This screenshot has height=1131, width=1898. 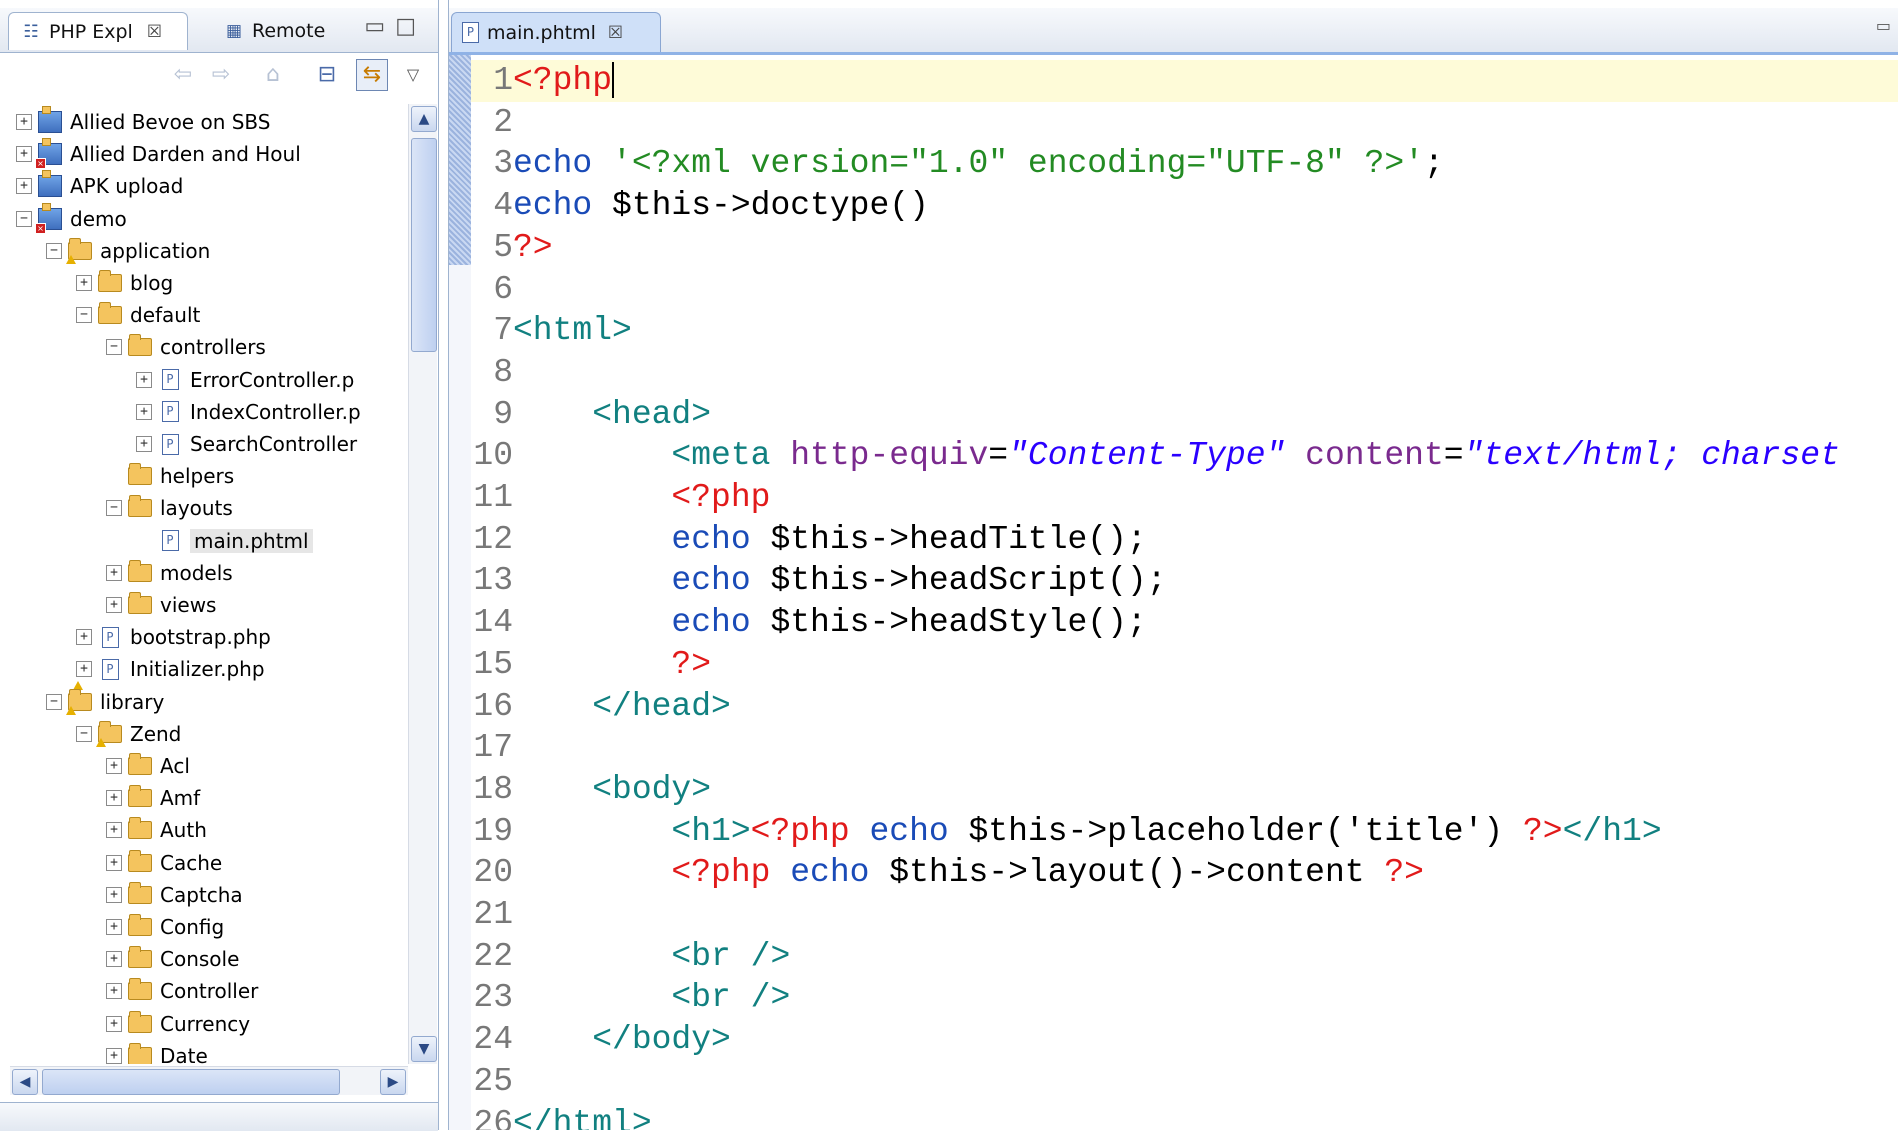 What do you see at coordinates (1184, 581) in the screenshot?
I see `code-line: 13 echo $this->headScript();` at bounding box center [1184, 581].